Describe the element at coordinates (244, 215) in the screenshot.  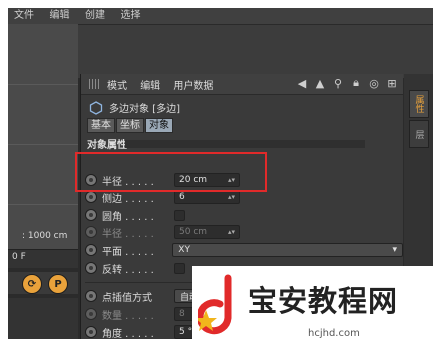
I see `param-round: 圆角 . . . . .` at that location.